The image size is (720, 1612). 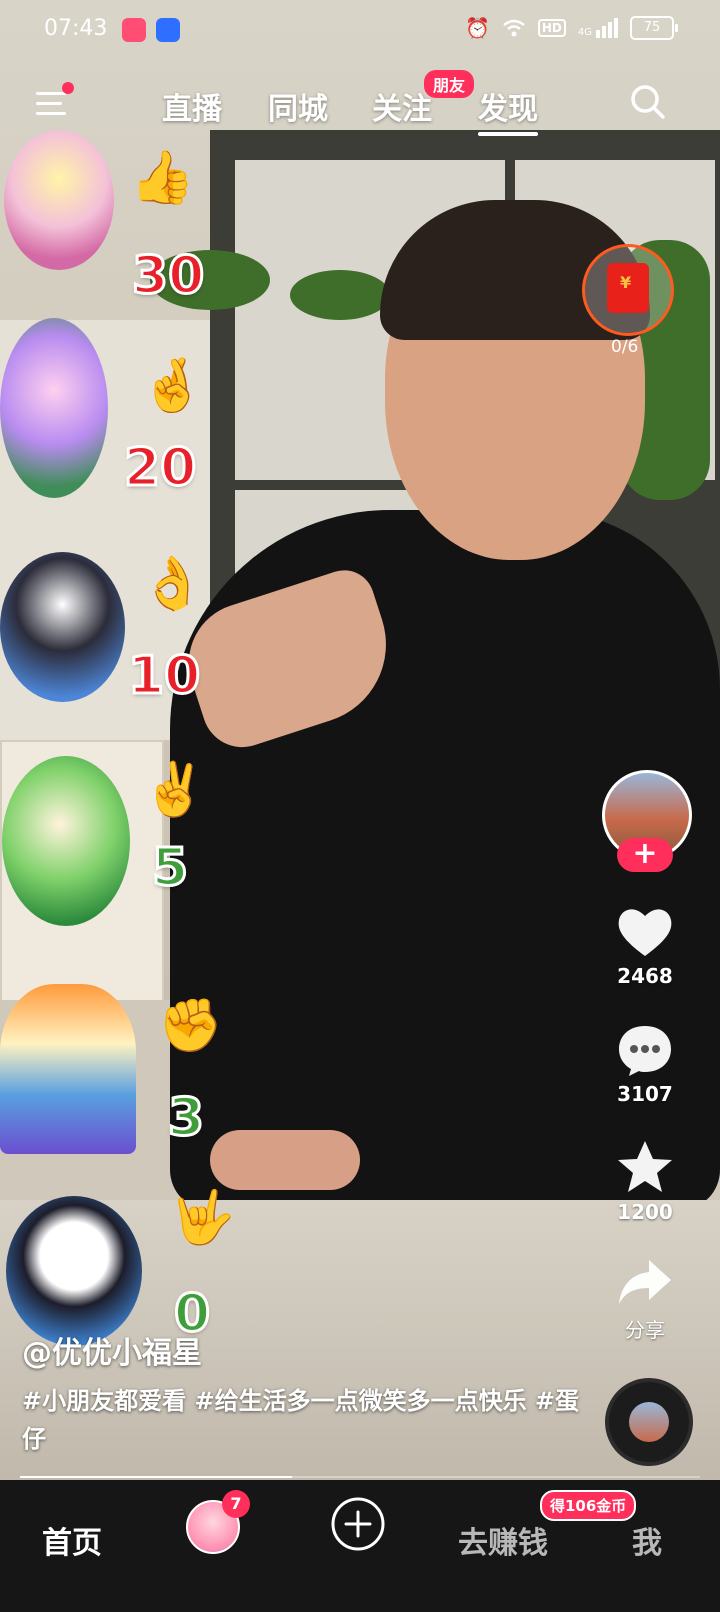 I want to click on mascot-melon, so click(x=66, y=841).